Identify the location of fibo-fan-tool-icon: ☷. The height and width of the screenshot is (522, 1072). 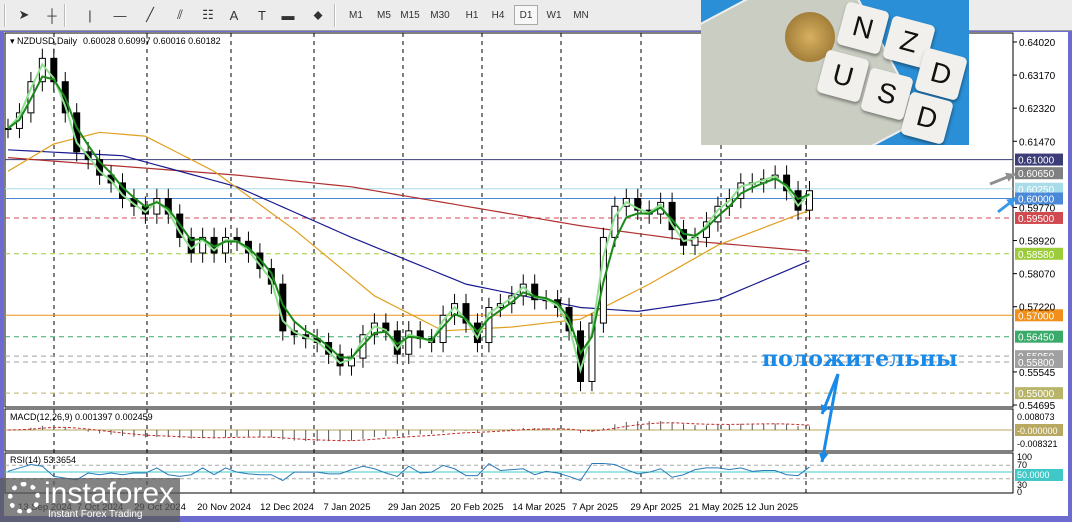
(208, 15).